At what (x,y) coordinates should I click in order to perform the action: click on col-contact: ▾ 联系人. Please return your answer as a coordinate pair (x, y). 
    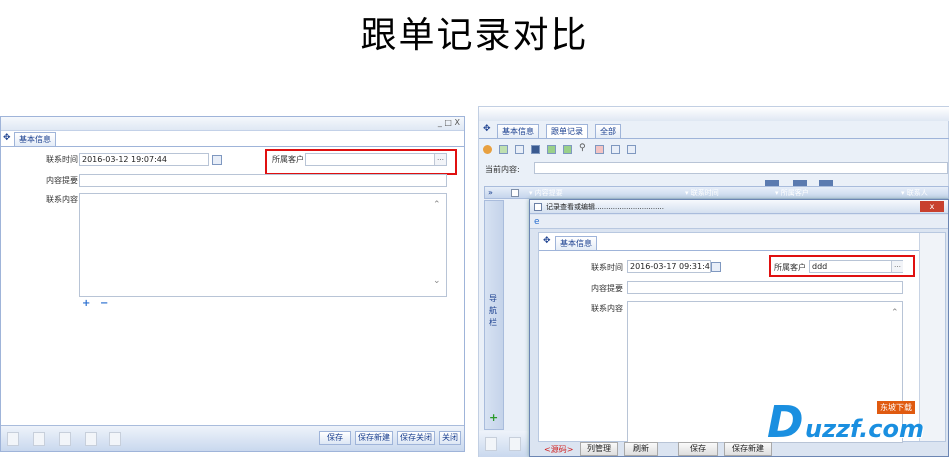
    Looking at the image, I should click on (914, 193).